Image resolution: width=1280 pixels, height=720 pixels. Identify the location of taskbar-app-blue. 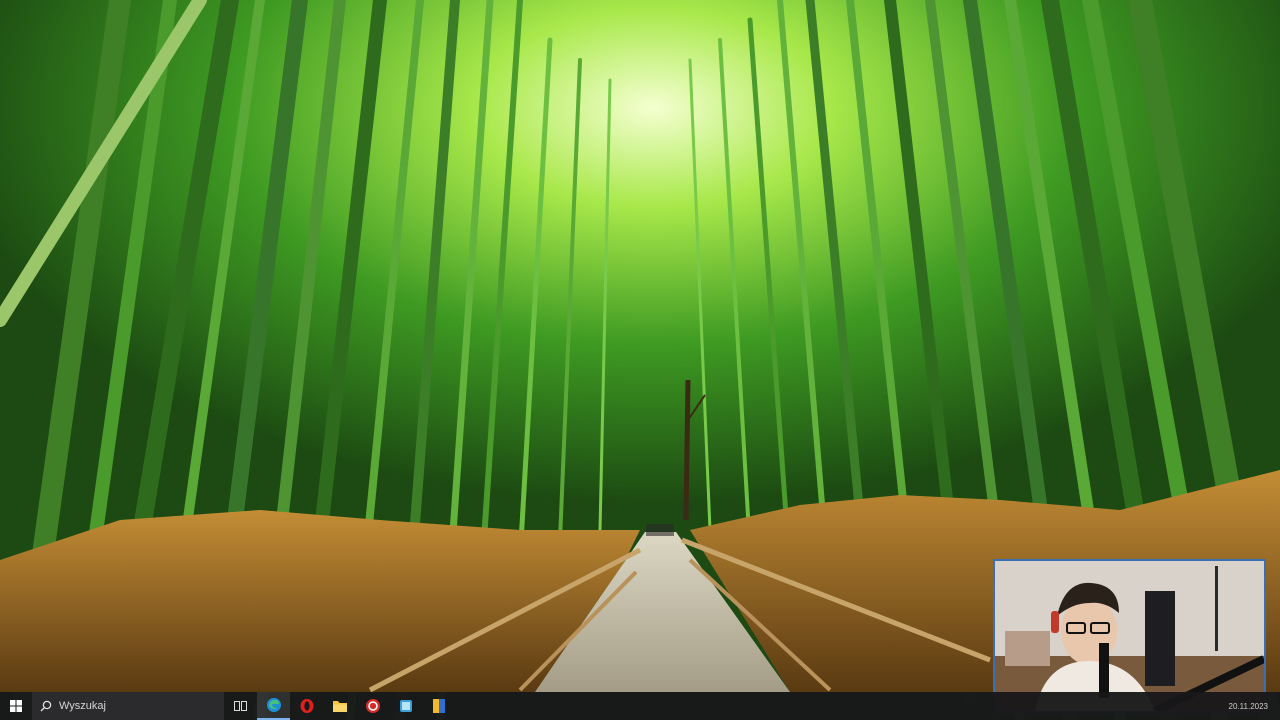
(405, 706).